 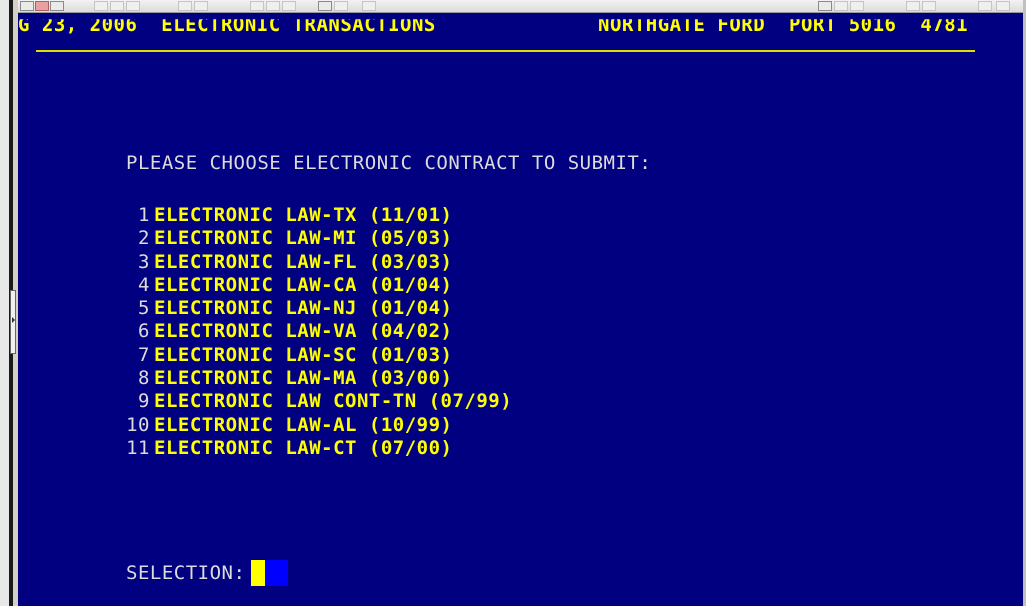 What do you see at coordinates (273, 6) in the screenshot?
I see `play-icon` at bounding box center [273, 6].